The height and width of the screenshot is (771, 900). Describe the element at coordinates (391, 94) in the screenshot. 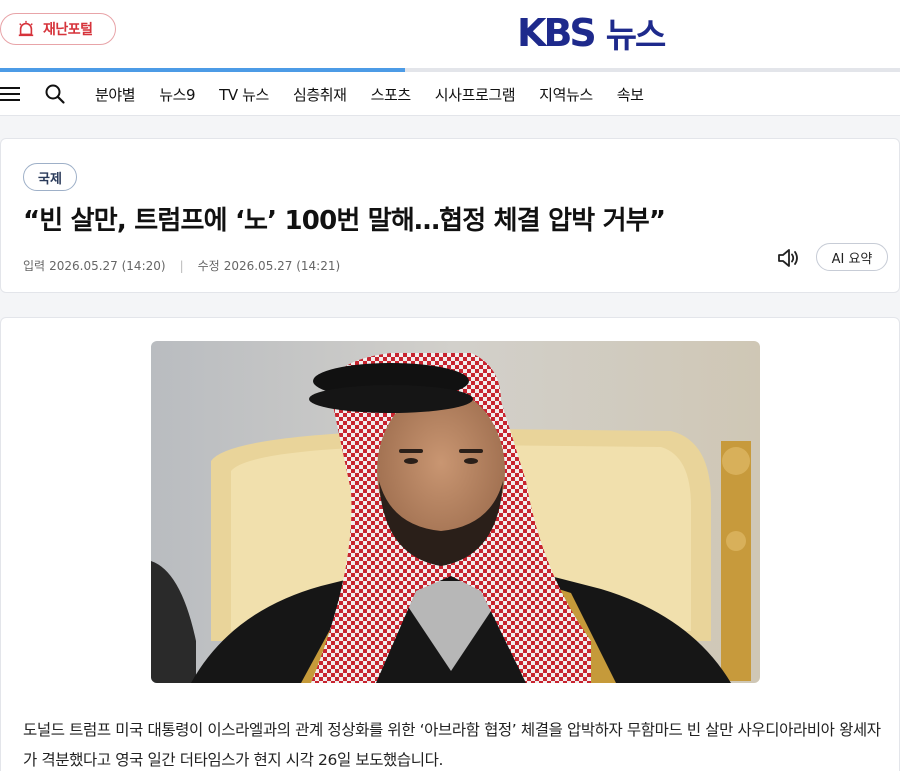

I see `nav-item-sports: 스포츠` at that location.